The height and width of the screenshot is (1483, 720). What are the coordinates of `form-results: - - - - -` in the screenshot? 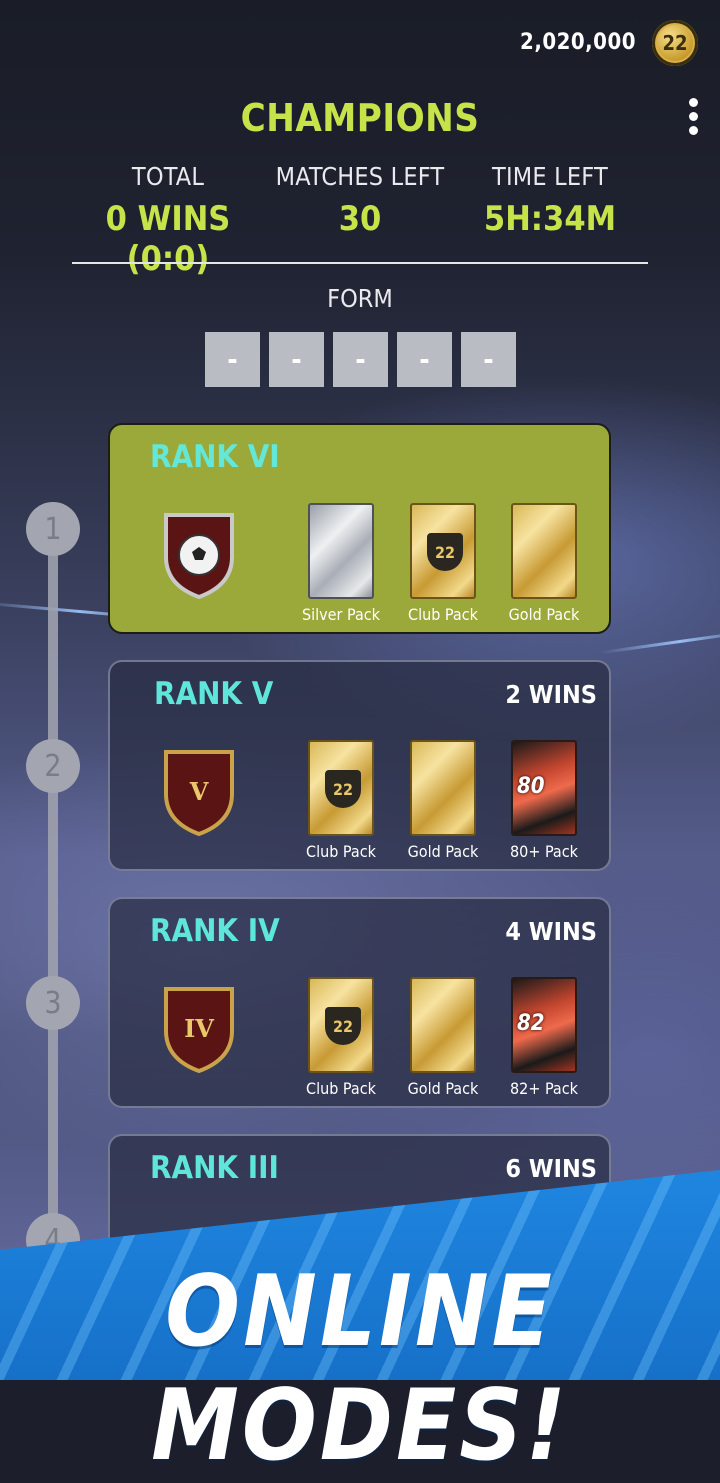 It's located at (360, 359).